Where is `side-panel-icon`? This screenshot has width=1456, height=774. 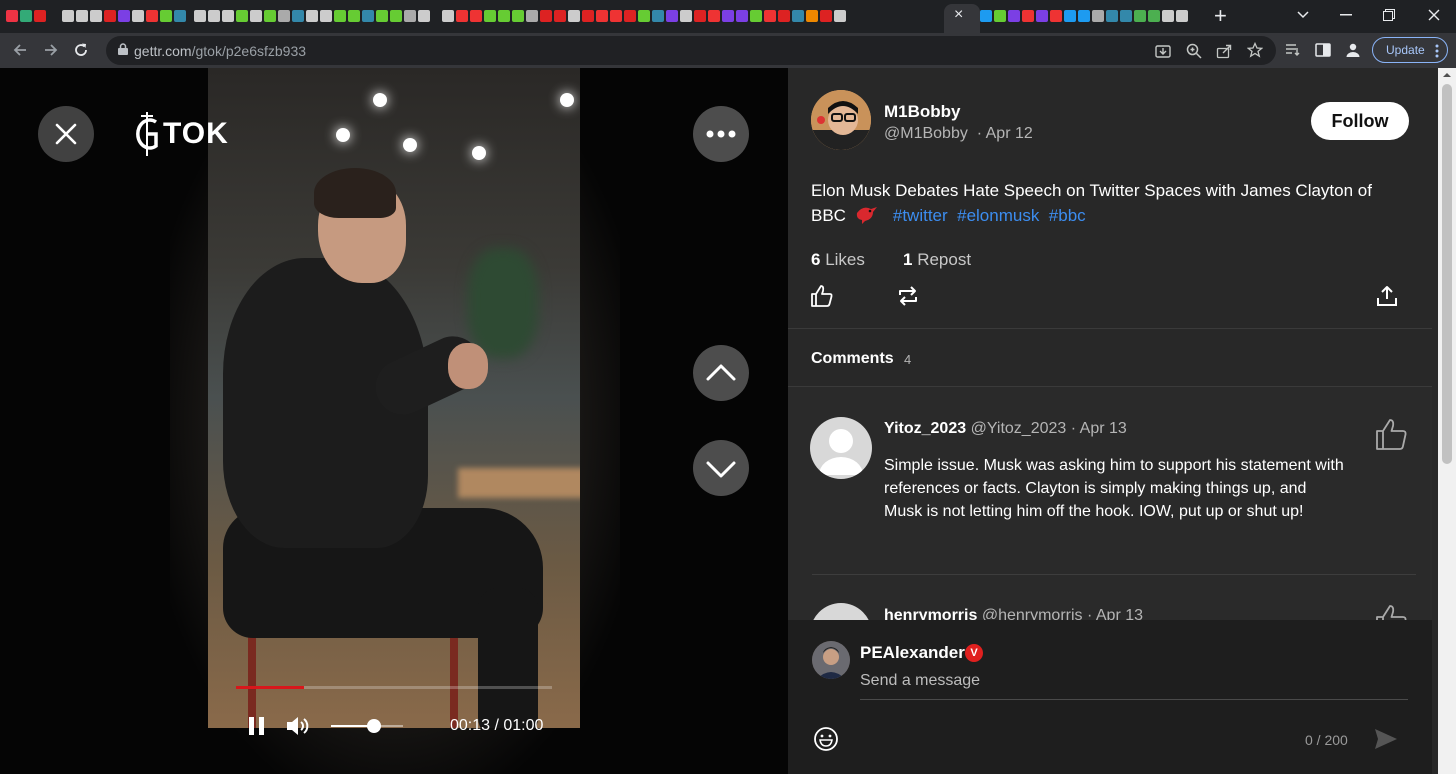 side-panel-icon is located at coordinates (1323, 50).